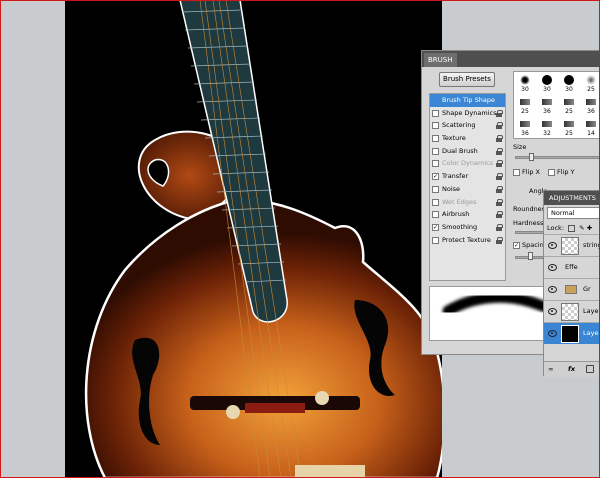 This screenshot has height=478, width=600. I want to click on size-label: Size, so click(520, 147).